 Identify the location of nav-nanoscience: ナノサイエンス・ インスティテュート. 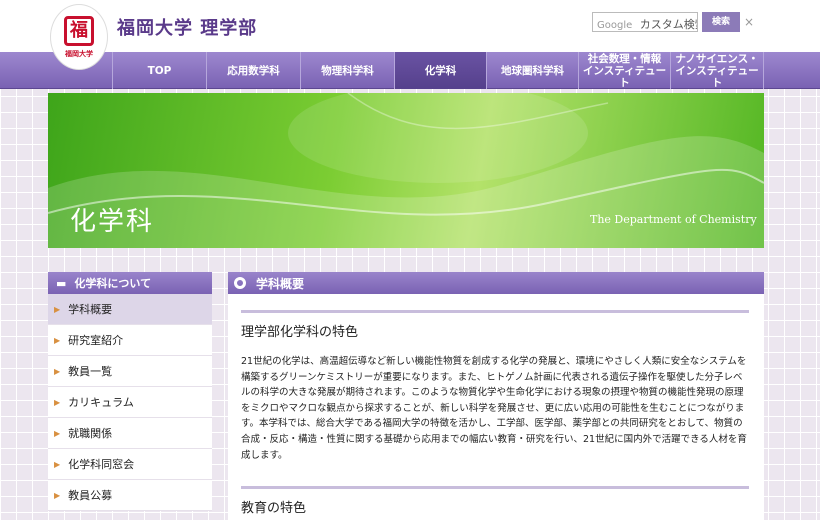
(717, 70).